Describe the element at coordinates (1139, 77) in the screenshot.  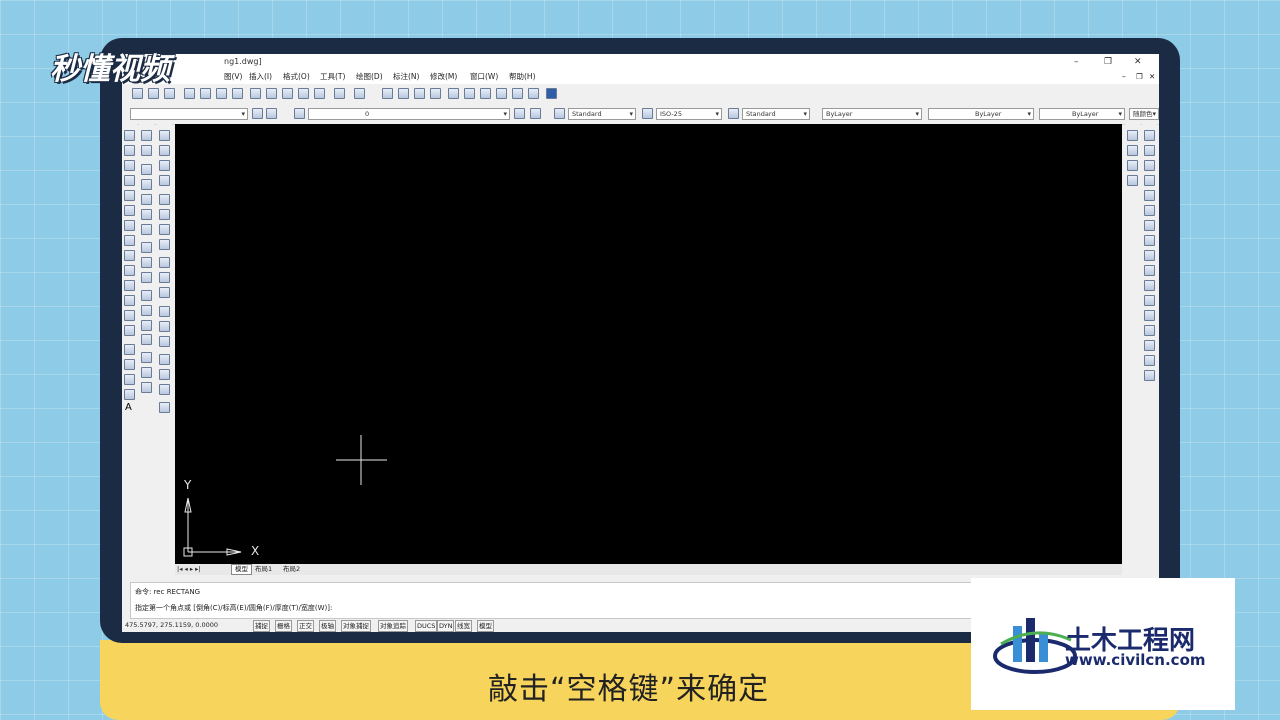
I see `doc-restore-icon: ❐` at that location.